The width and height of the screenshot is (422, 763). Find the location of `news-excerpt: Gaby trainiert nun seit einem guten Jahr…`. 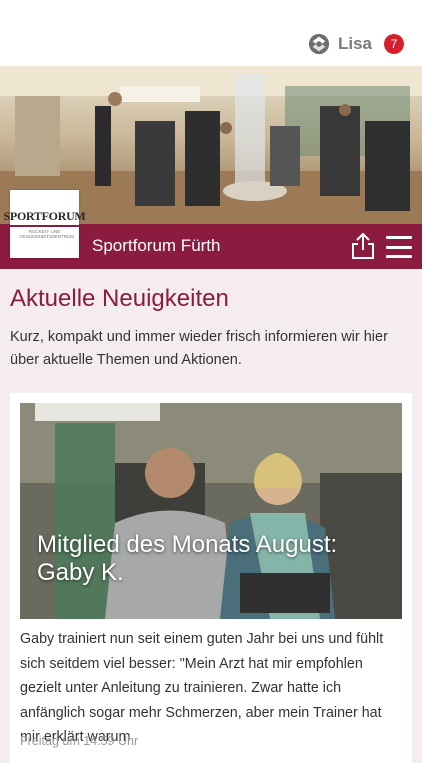

news-excerpt: Gaby trainiert nun seit einem guten Jahr… is located at coordinates (202, 688).